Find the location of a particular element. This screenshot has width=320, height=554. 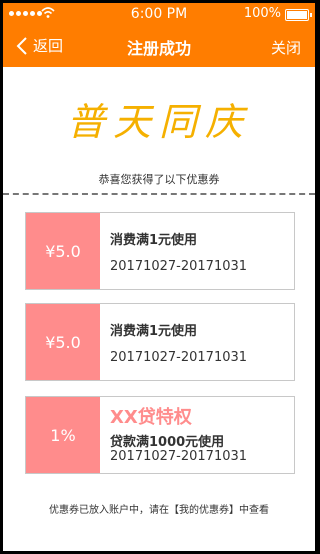

coupon-details: XX贷特权 贷款满1000元使用 20171027-20171031 is located at coordinates (202, 435).